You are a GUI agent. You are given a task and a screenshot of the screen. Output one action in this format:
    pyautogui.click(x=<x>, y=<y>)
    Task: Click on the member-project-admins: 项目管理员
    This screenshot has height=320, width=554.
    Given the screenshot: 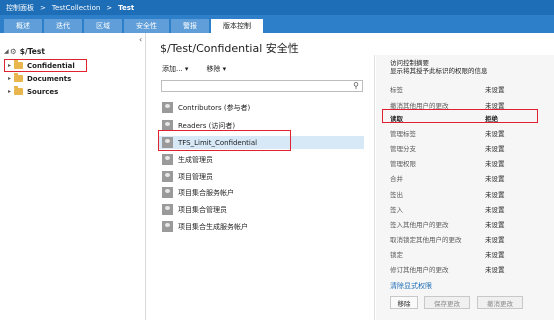 What is the action you would take?
    pyautogui.click(x=187, y=176)
    